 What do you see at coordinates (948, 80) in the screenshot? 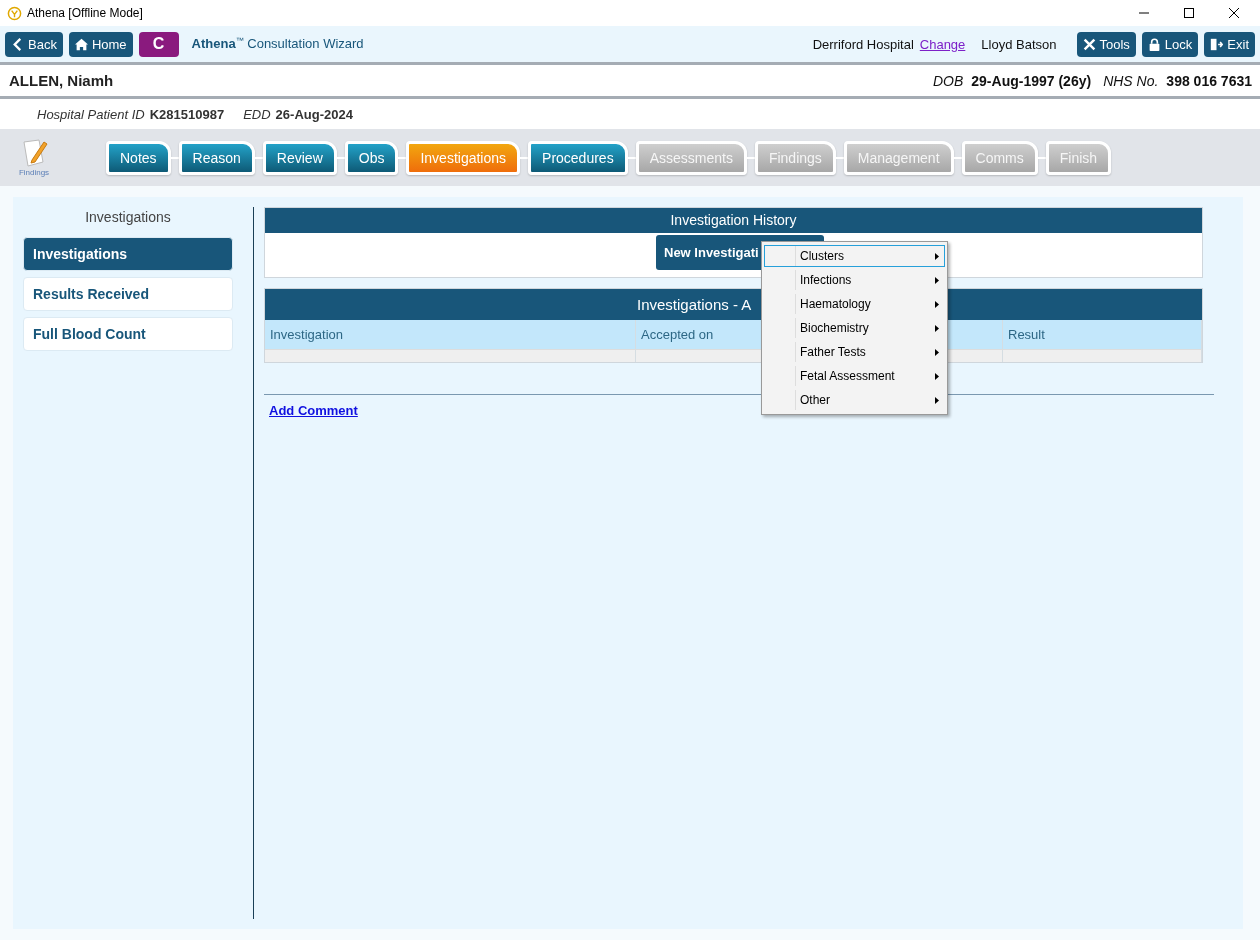
I see `dob-label: DOB` at bounding box center [948, 80].